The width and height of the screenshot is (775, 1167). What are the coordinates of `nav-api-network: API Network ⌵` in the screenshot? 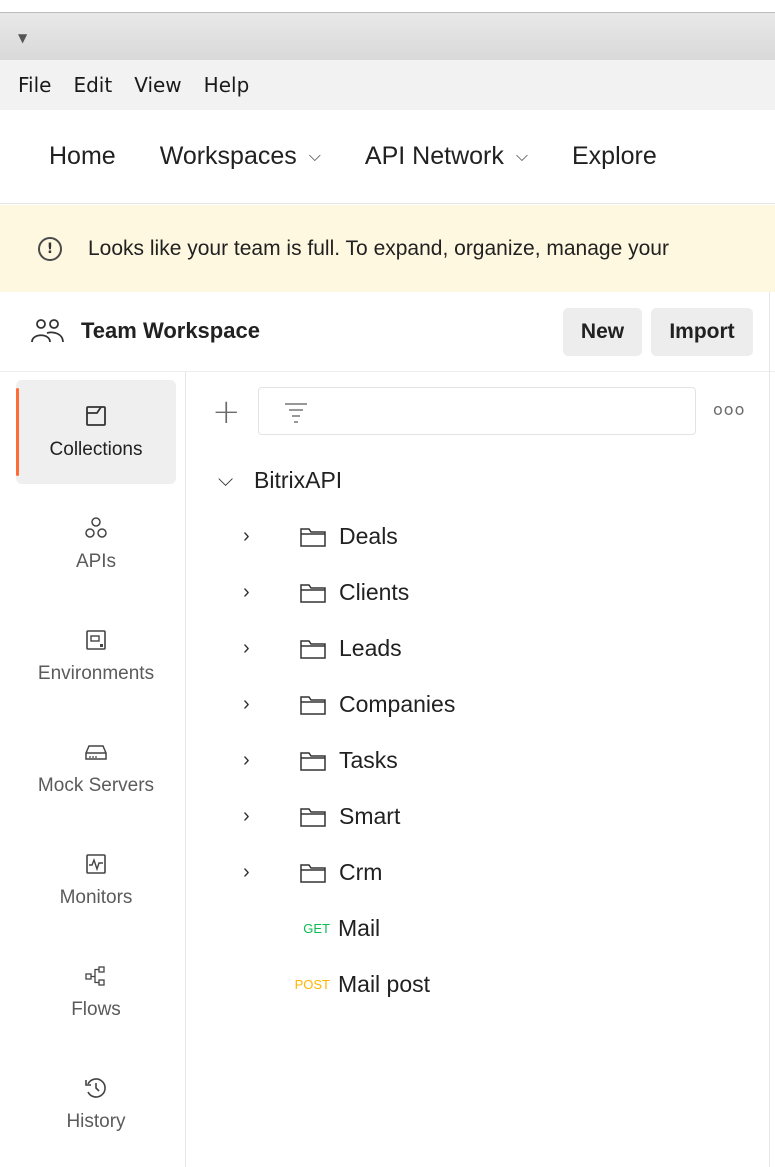 It's located at (446, 156).